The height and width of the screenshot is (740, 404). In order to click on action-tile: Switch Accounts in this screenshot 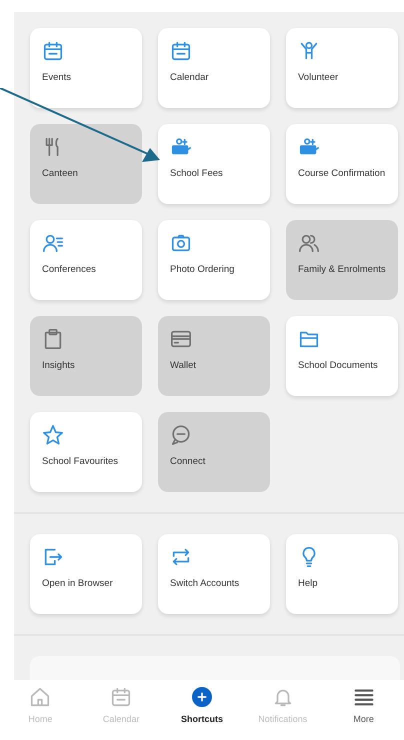, I will do `click(214, 574)`.